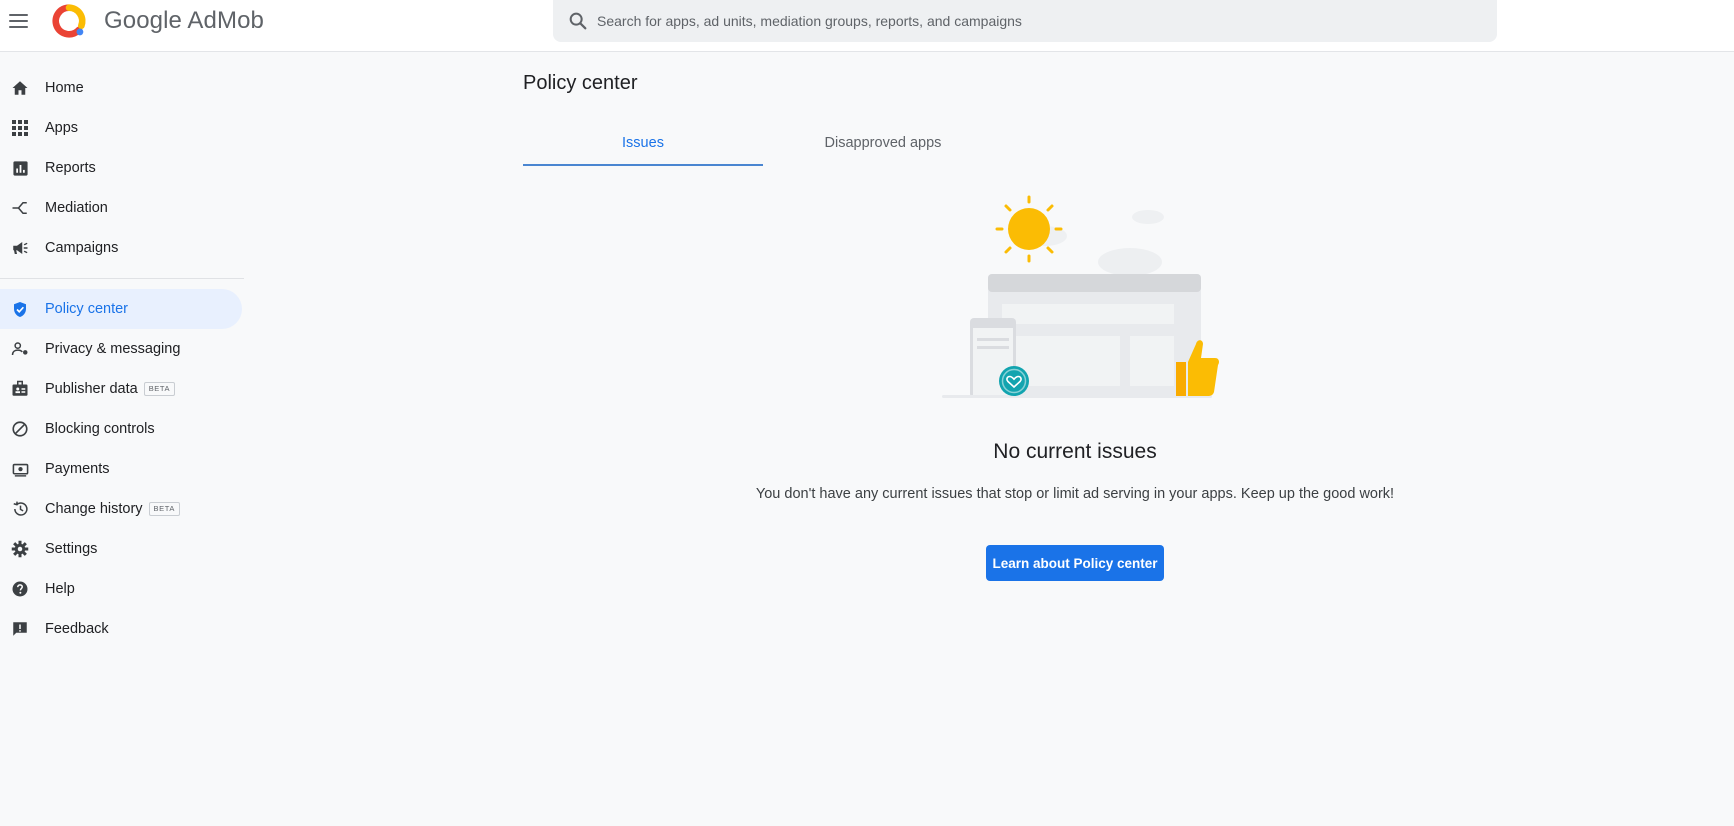 This screenshot has height=826, width=1734. I want to click on apps-grid-icon, so click(20, 128).